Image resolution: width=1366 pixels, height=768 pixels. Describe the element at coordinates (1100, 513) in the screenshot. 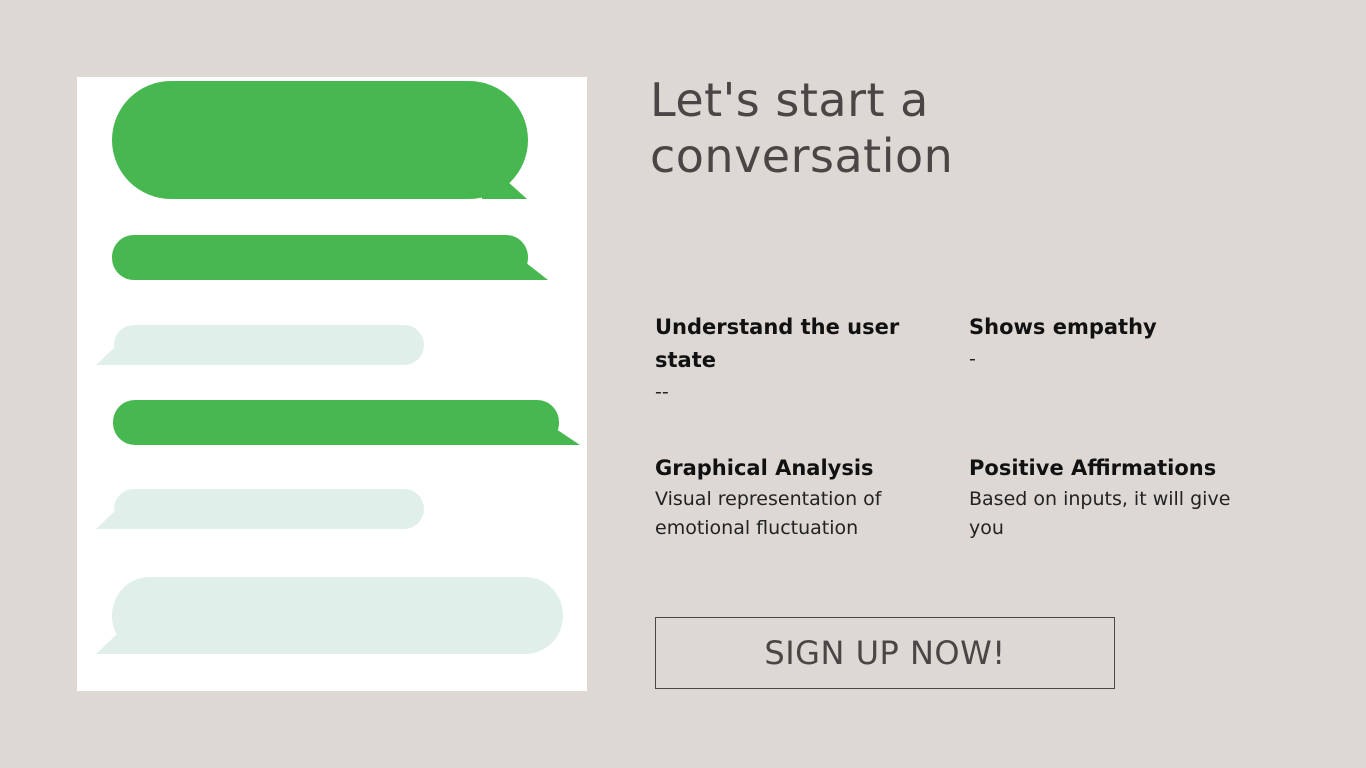

I see `feature-description: Based on inputs, it will give you` at that location.